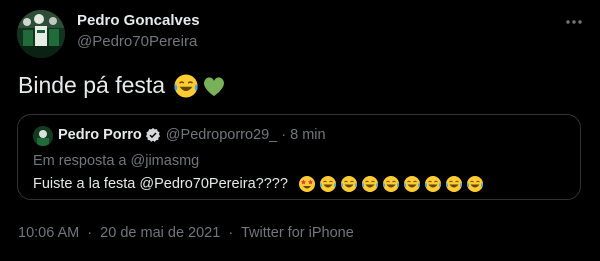 The image size is (600, 261). I want to click on quoted-reply-to: Em resposta a @jimasmg, so click(116, 161).